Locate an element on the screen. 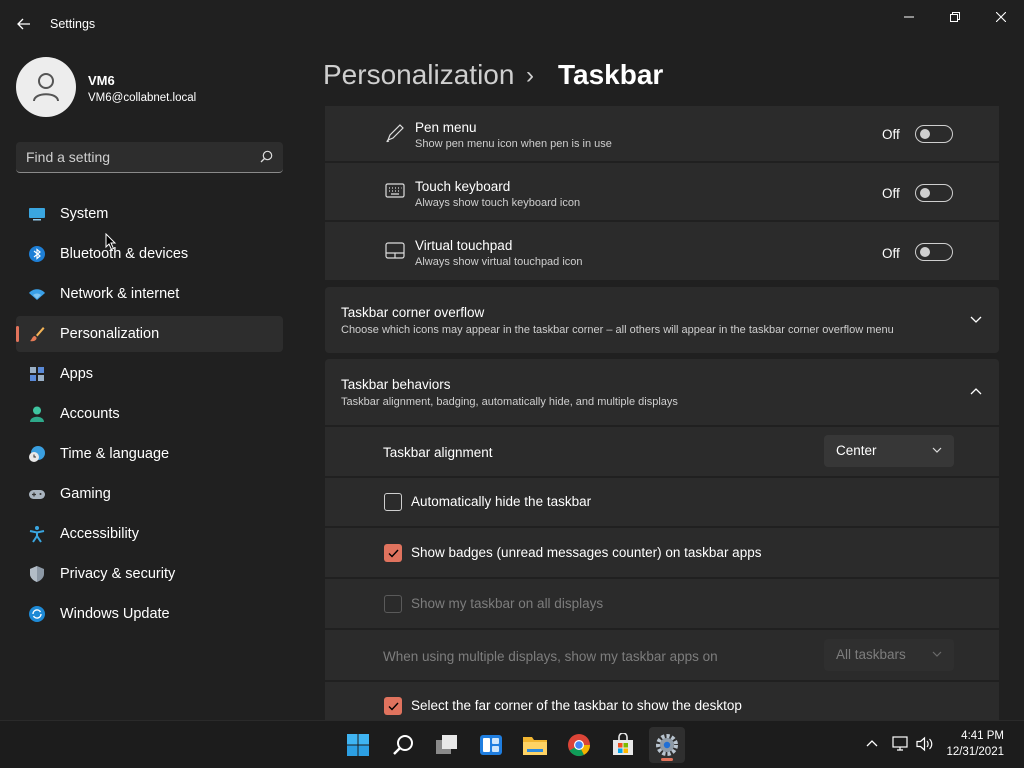 The height and width of the screenshot is (768, 1024). bluetooth-icon is located at coordinates (37, 254).